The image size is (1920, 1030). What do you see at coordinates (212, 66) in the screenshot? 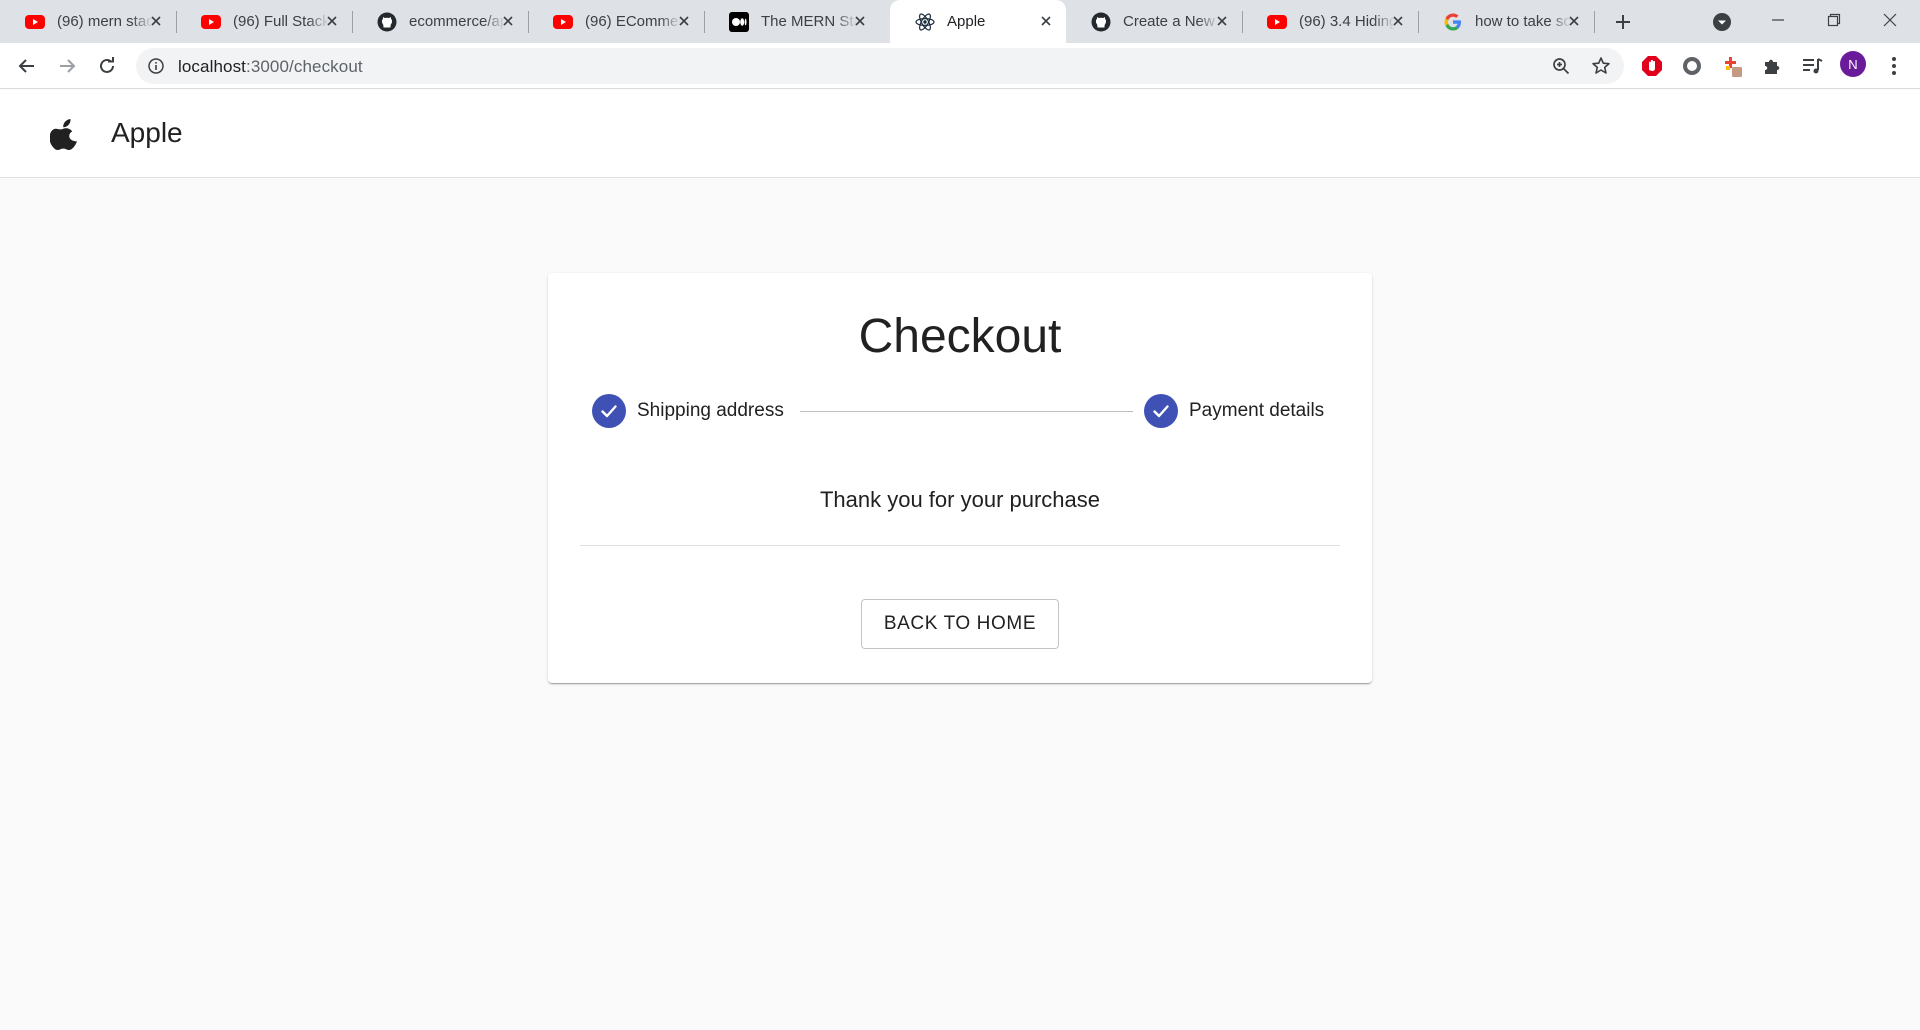
I see `url-host: localhost` at bounding box center [212, 66].